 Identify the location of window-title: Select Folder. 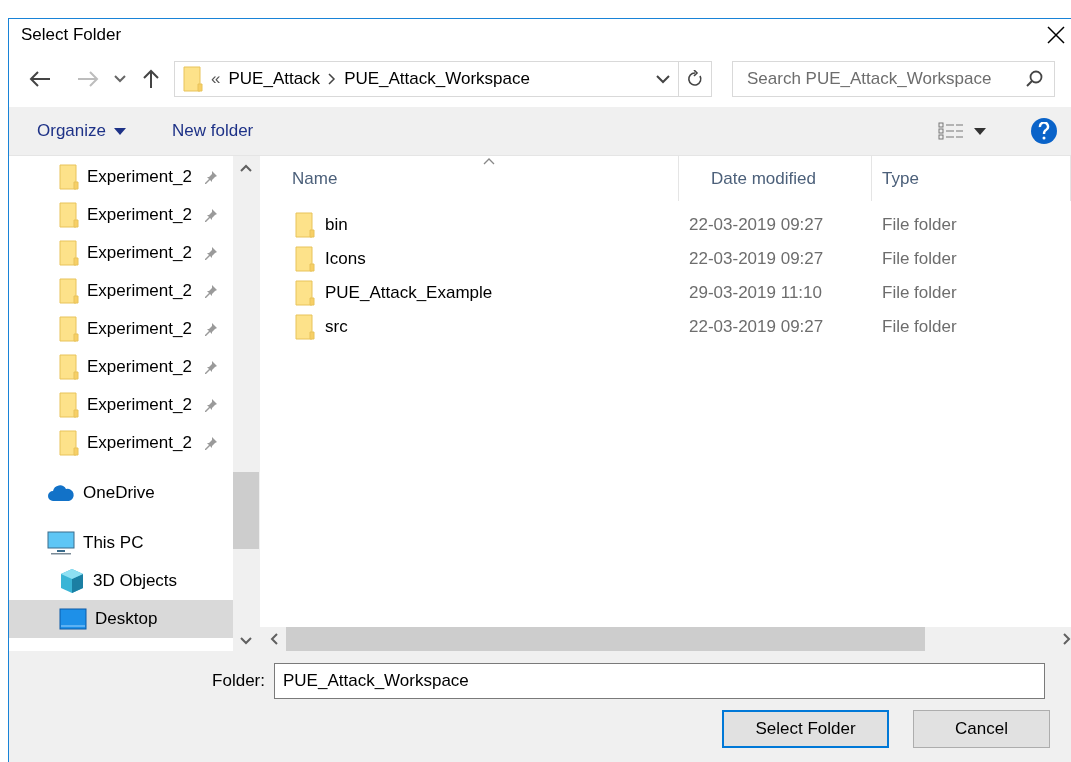
(71, 35).